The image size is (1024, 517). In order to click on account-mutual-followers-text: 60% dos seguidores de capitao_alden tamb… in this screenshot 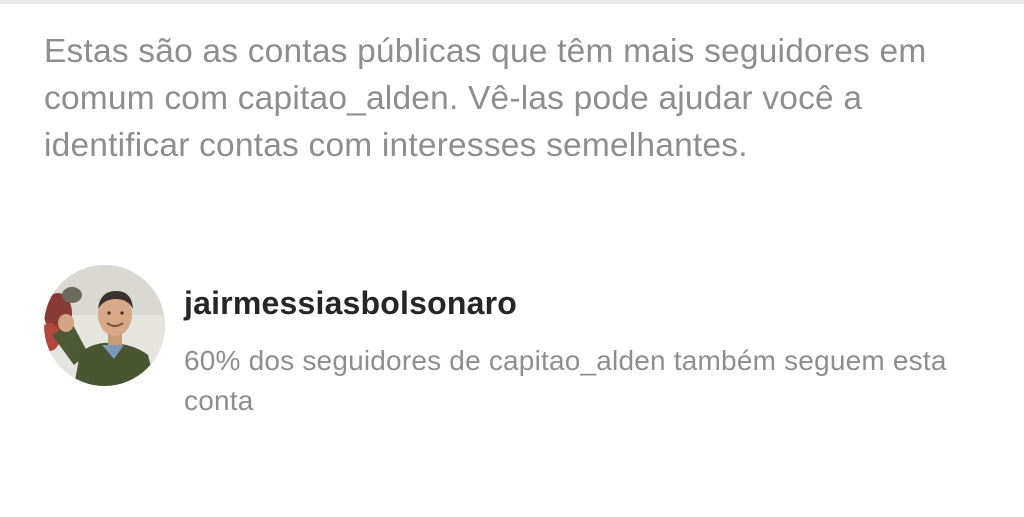, I will do `click(565, 380)`.